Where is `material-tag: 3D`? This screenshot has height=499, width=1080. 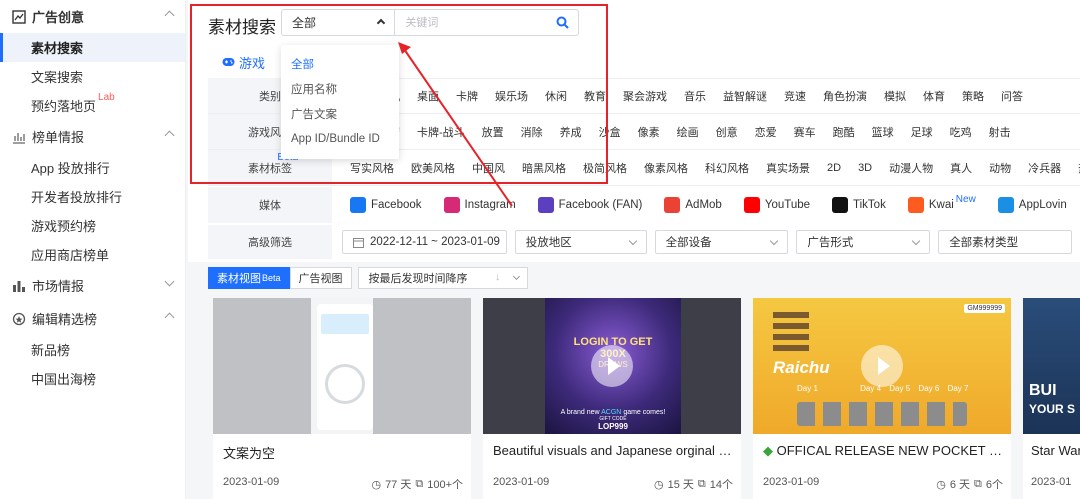 material-tag: 3D is located at coordinates (865, 168).